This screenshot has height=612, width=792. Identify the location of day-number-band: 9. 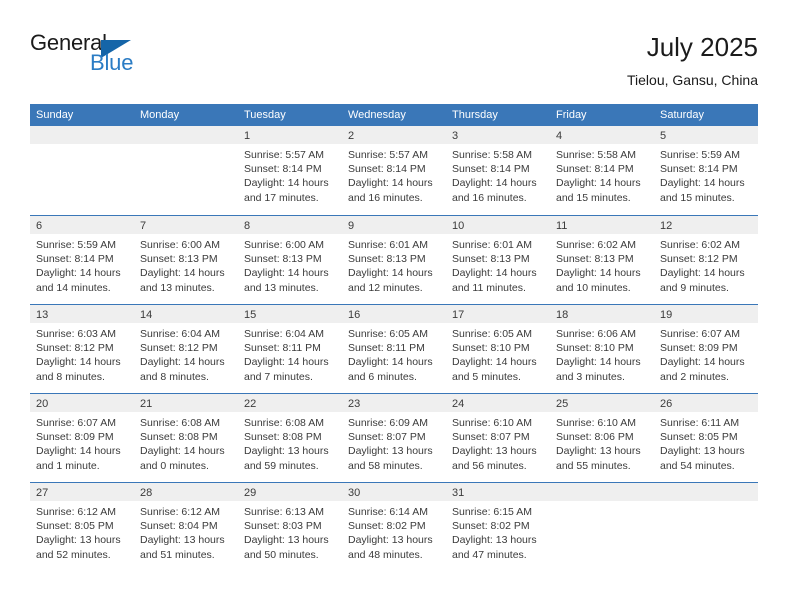
(394, 225).